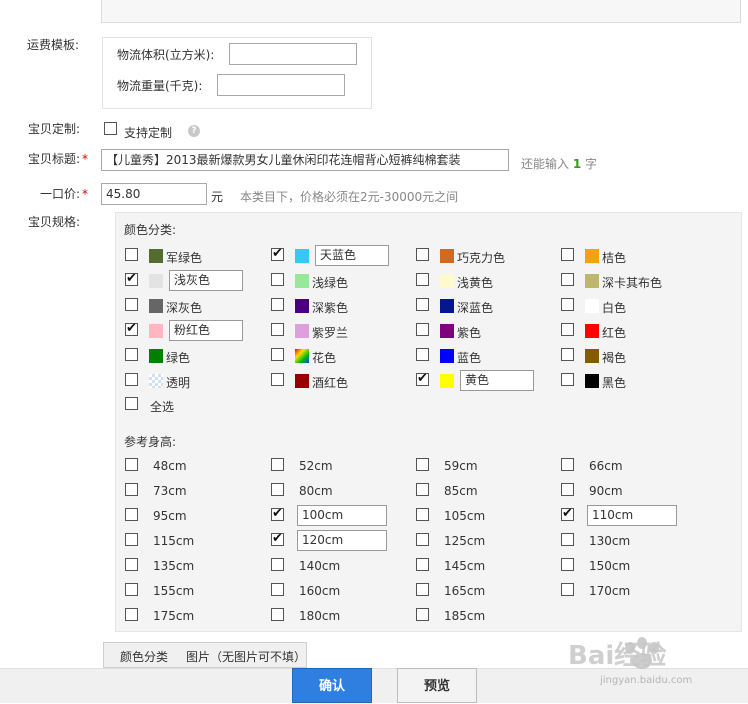 Image resolution: width=748 pixels, height=704 pixels. Describe the element at coordinates (631, 466) in the screenshot. I see `size-option: 66cm` at that location.